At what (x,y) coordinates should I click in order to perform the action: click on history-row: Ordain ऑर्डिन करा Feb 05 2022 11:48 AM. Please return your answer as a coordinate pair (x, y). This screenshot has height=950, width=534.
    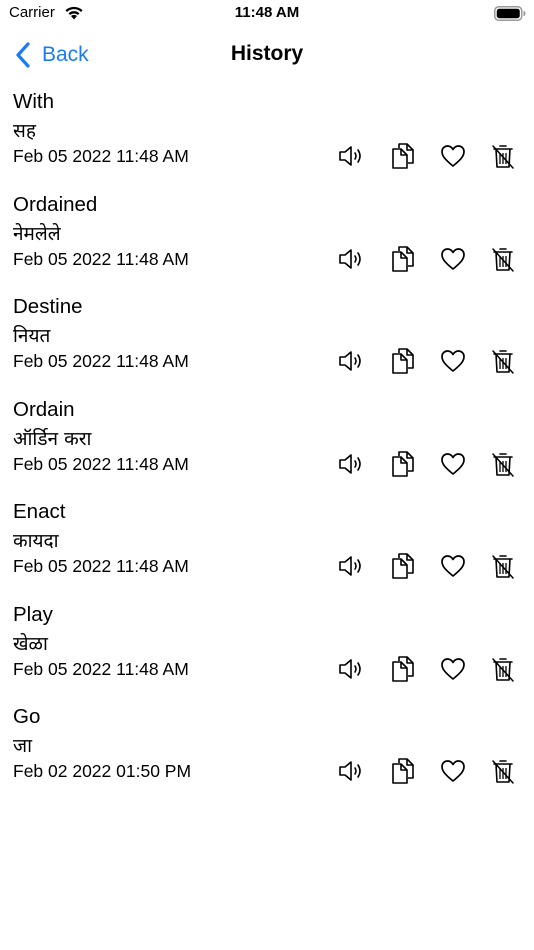
    Looking at the image, I should click on (267, 445).